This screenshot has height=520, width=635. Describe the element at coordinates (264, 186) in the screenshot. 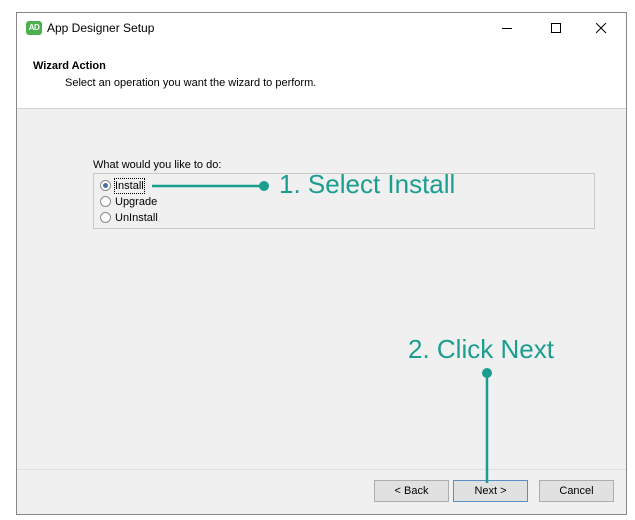

I see `callout-1-dot` at that location.